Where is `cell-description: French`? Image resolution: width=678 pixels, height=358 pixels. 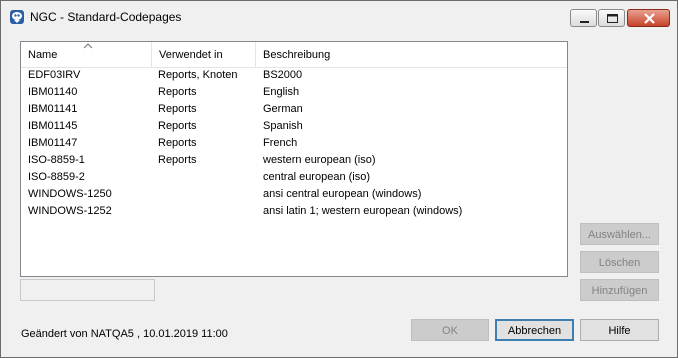 cell-description: French is located at coordinates (280, 143).